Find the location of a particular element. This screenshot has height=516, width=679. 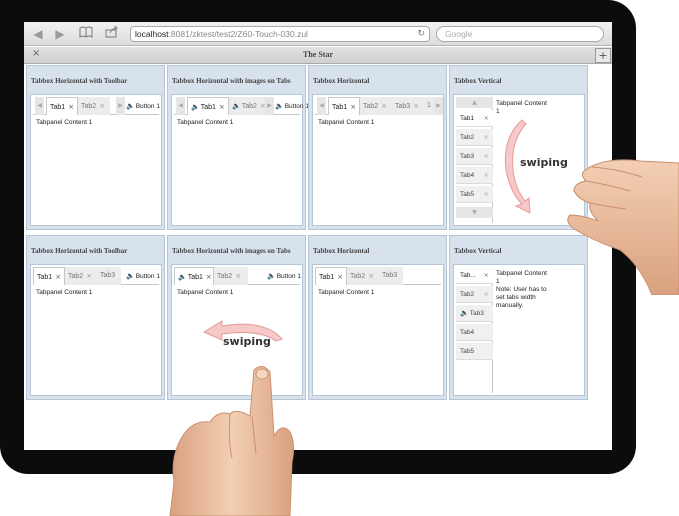

reload-icon: ↻ is located at coordinates (421, 34).